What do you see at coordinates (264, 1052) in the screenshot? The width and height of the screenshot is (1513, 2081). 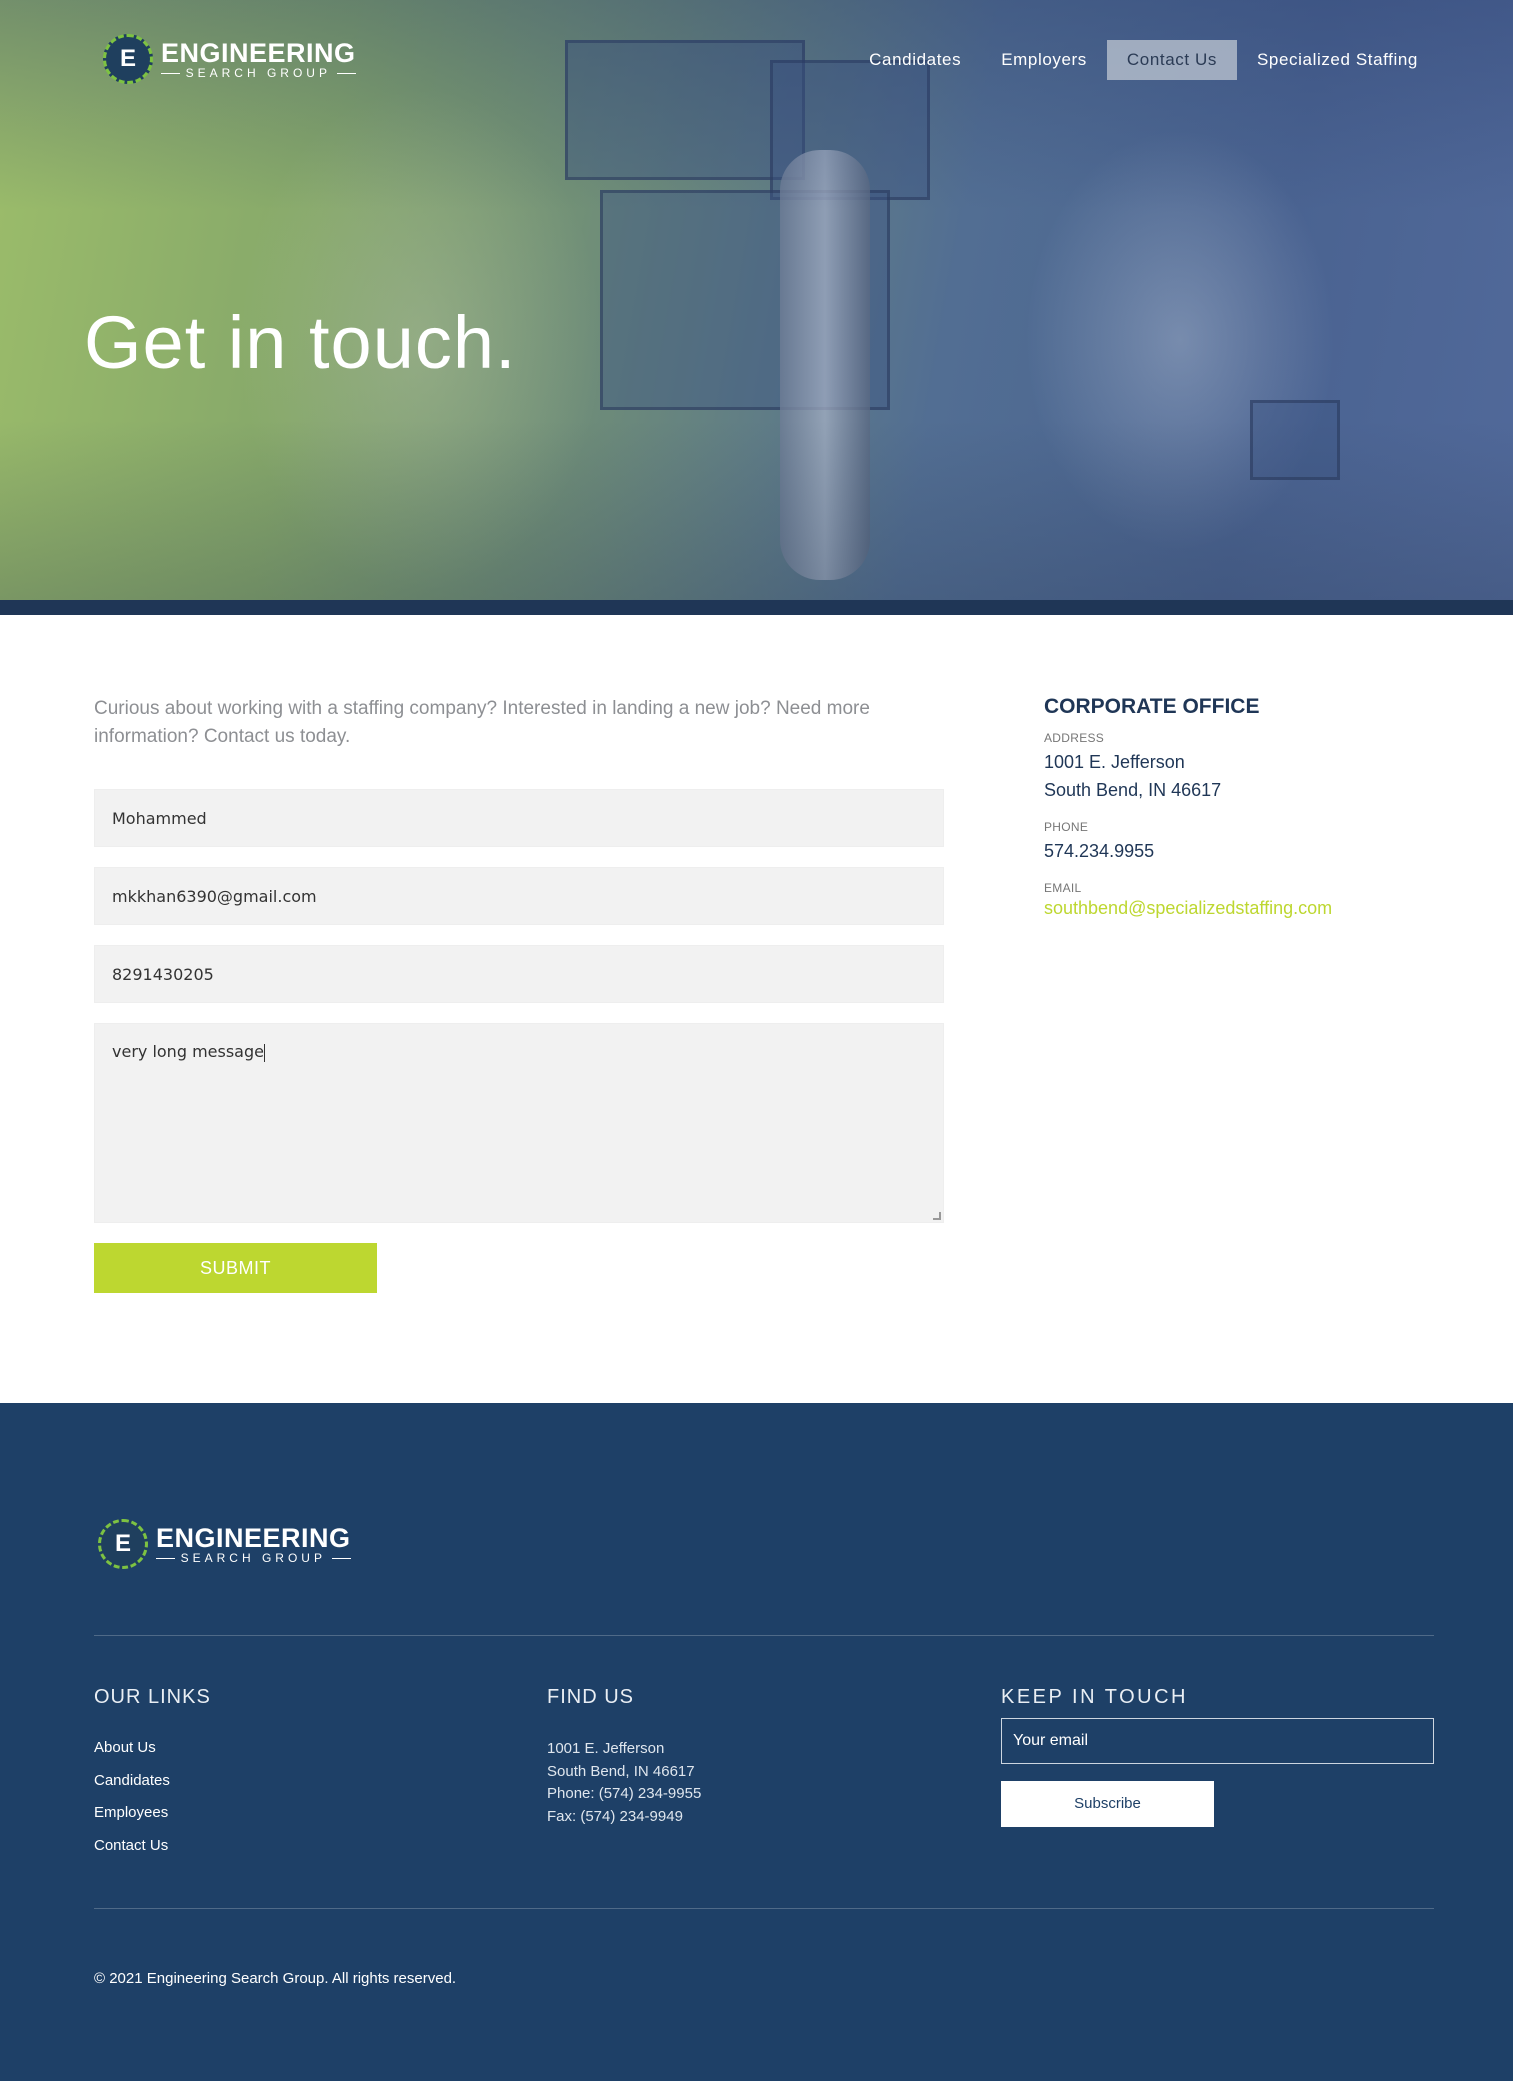 I see `text-caret` at bounding box center [264, 1052].